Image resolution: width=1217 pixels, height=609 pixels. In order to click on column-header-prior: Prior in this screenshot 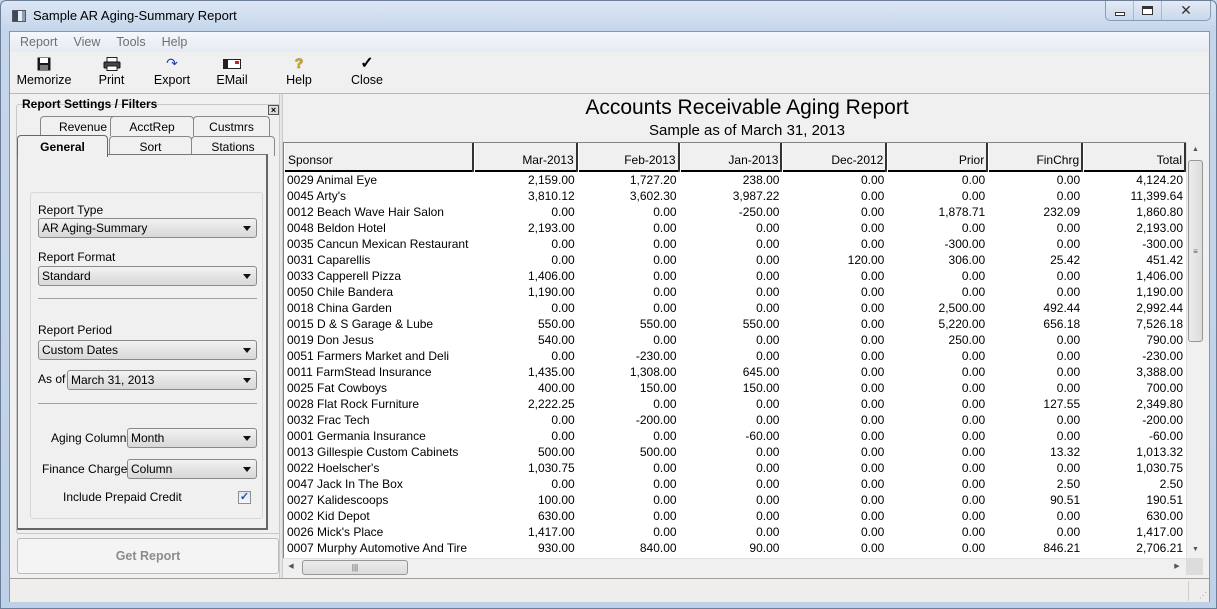, I will do `click(938, 157)`.